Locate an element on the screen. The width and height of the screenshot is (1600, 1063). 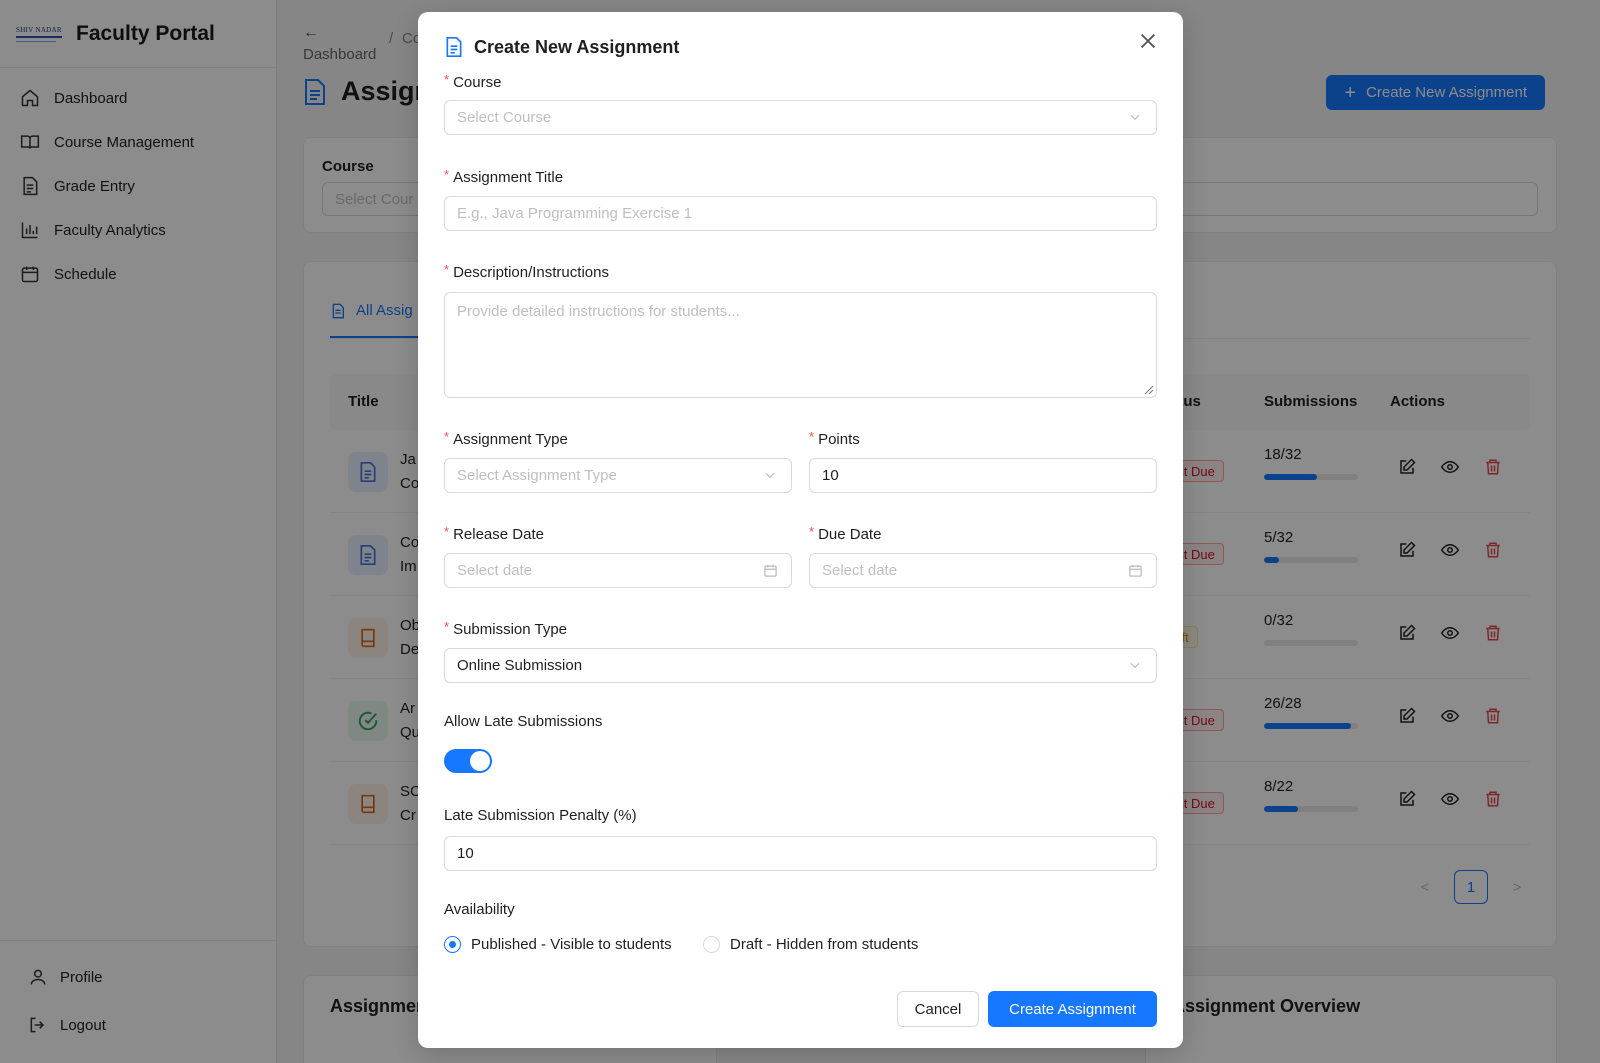
submission-type-select: Online Submission is located at coordinates (800, 665).